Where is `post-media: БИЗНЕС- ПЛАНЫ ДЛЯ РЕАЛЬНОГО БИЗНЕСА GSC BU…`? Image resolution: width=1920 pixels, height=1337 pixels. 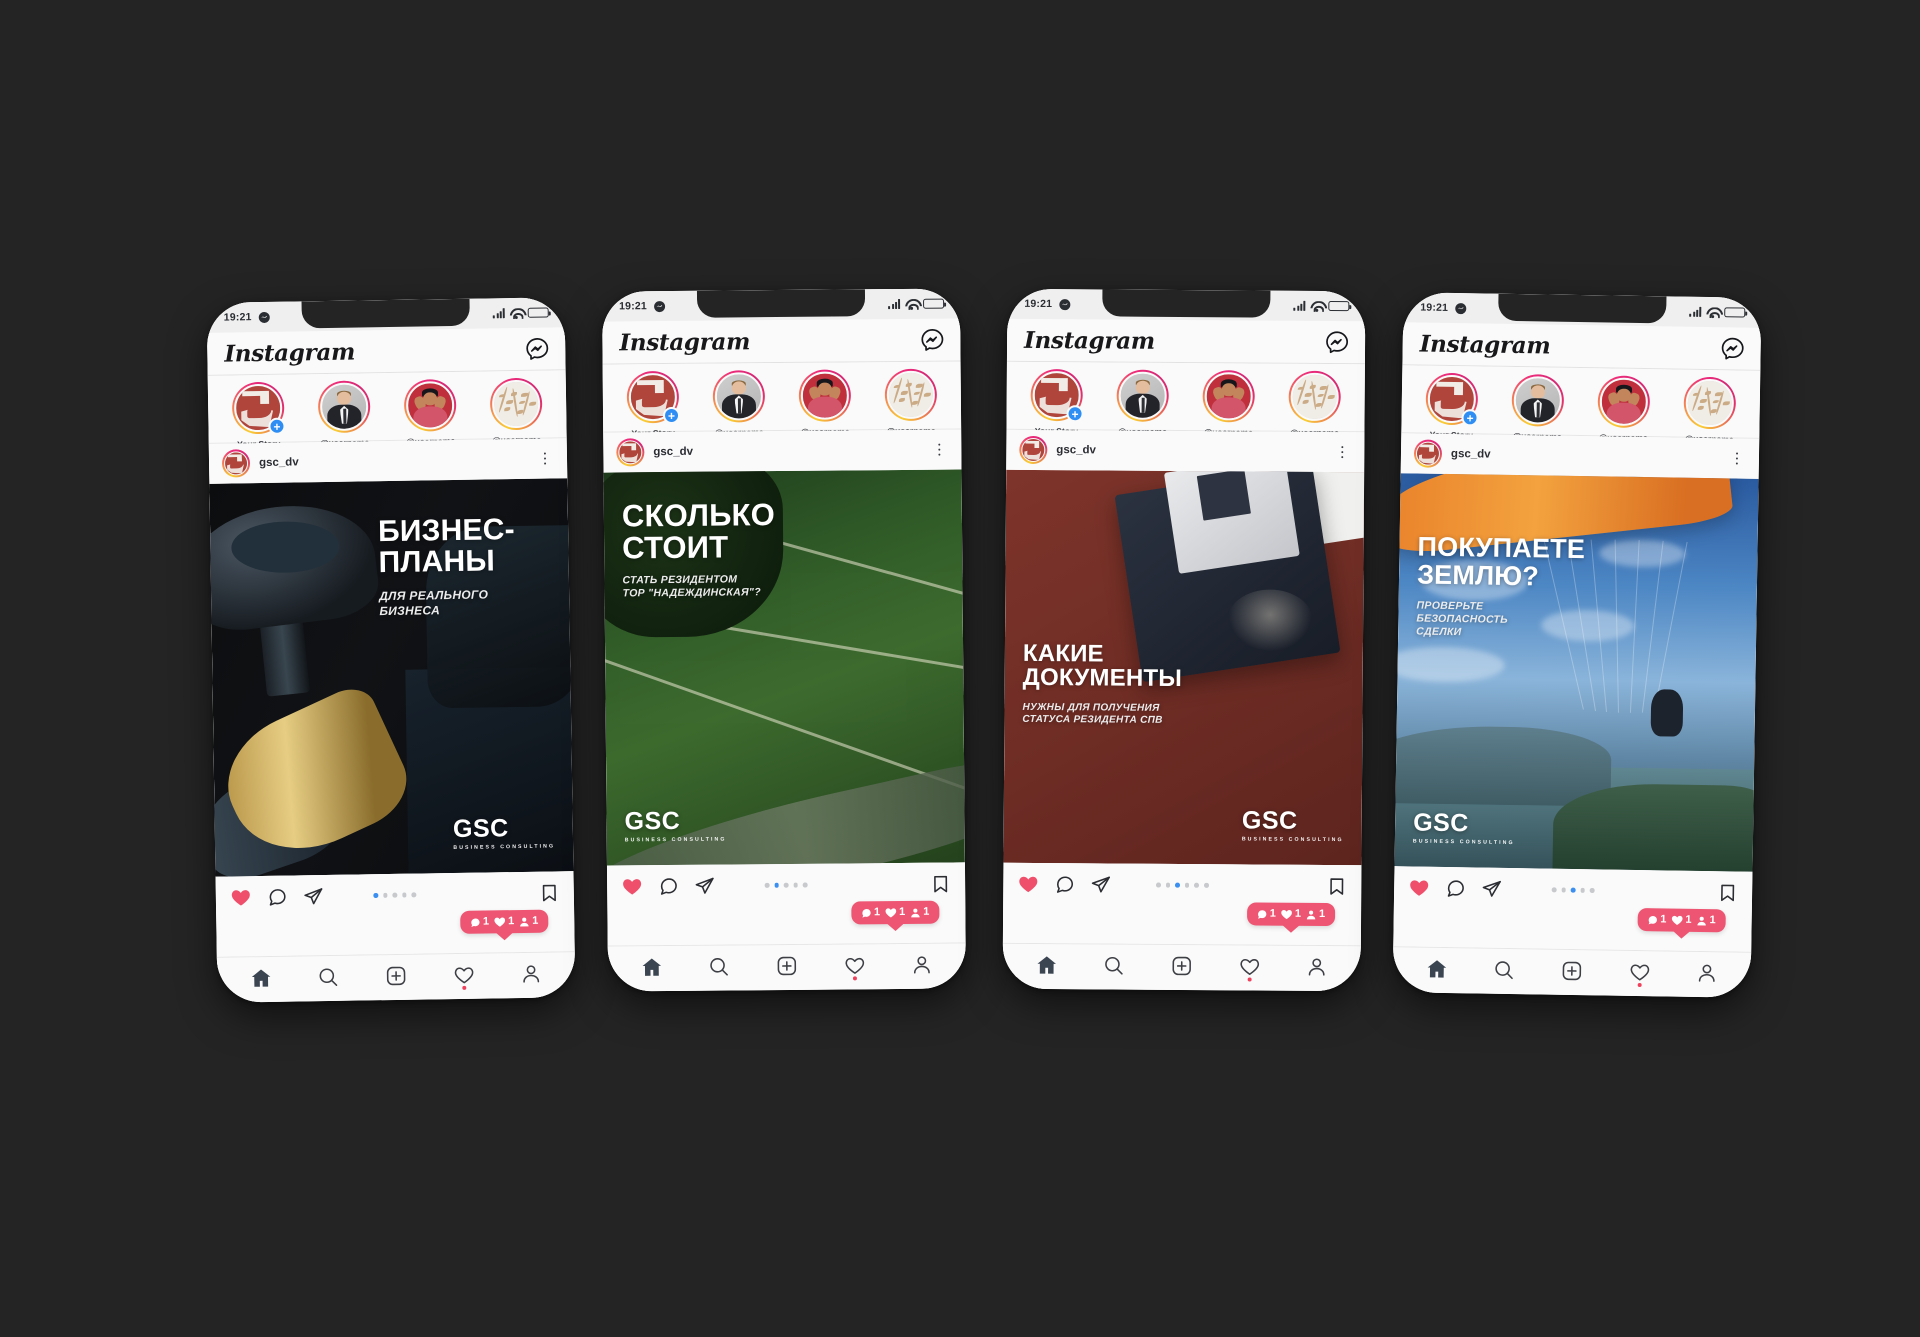 post-media: БИЗНЕС- ПЛАНЫ ДЛЯ РЕАЛЬНОГО БИЗНЕСА GSC BU… is located at coordinates (391, 677).